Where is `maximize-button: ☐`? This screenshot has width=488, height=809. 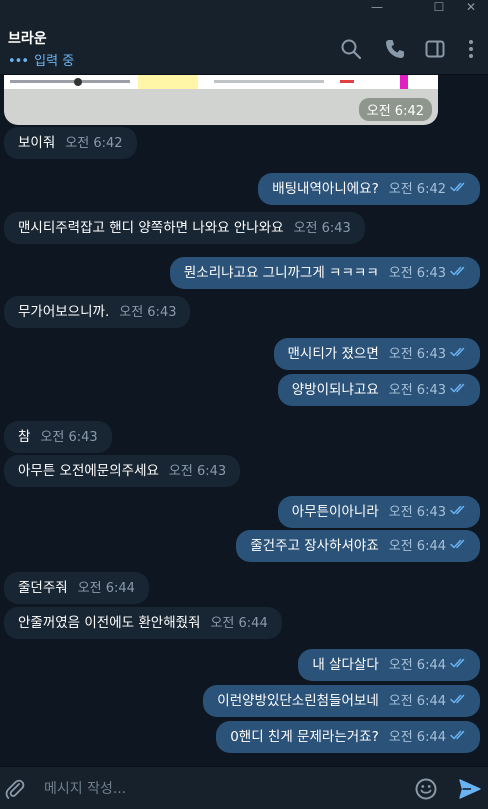
maximize-button: ☐ is located at coordinates (439, 8).